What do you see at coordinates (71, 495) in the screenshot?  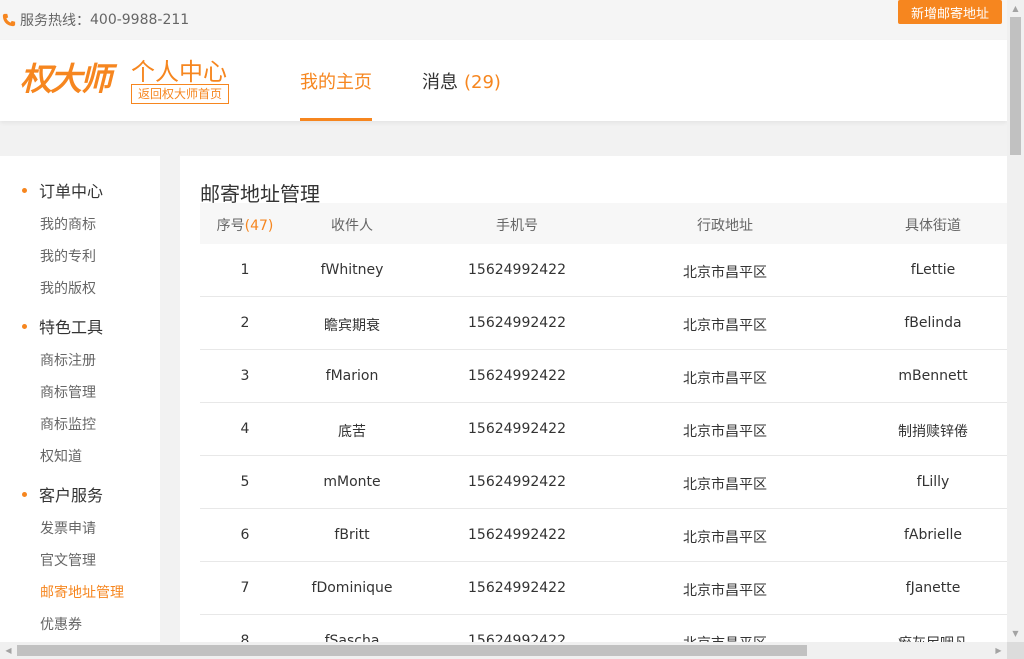 I see `sidebar-section-label: 客户服务` at bounding box center [71, 495].